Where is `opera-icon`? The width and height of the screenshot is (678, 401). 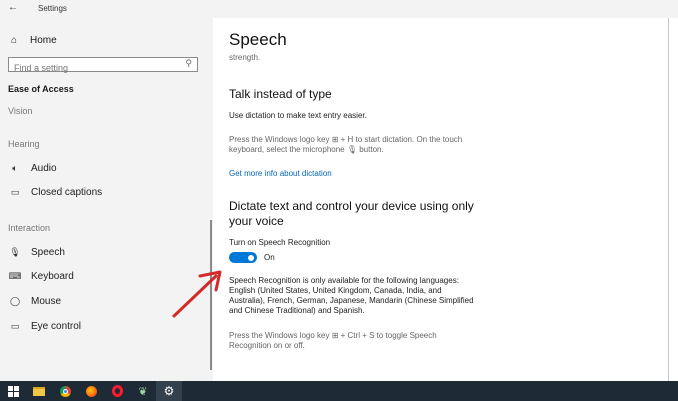 opera-icon is located at coordinates (117, 391).